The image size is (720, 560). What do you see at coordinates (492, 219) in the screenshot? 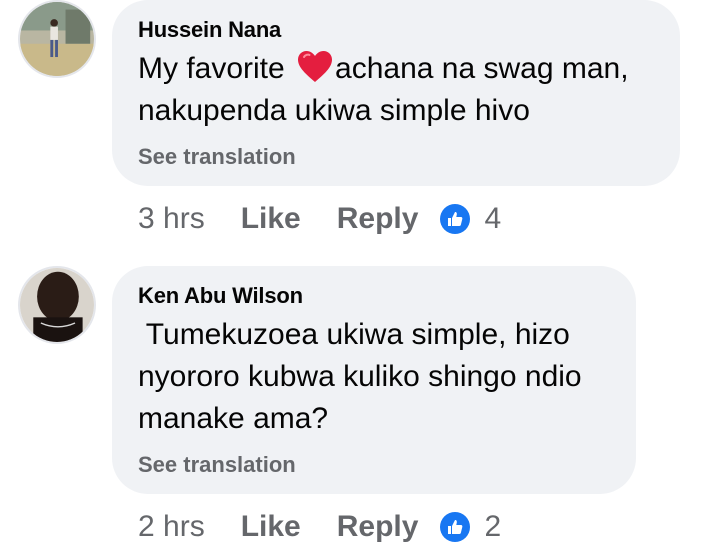
I see `reaction-count: 4` at bounding box center [492, 219].